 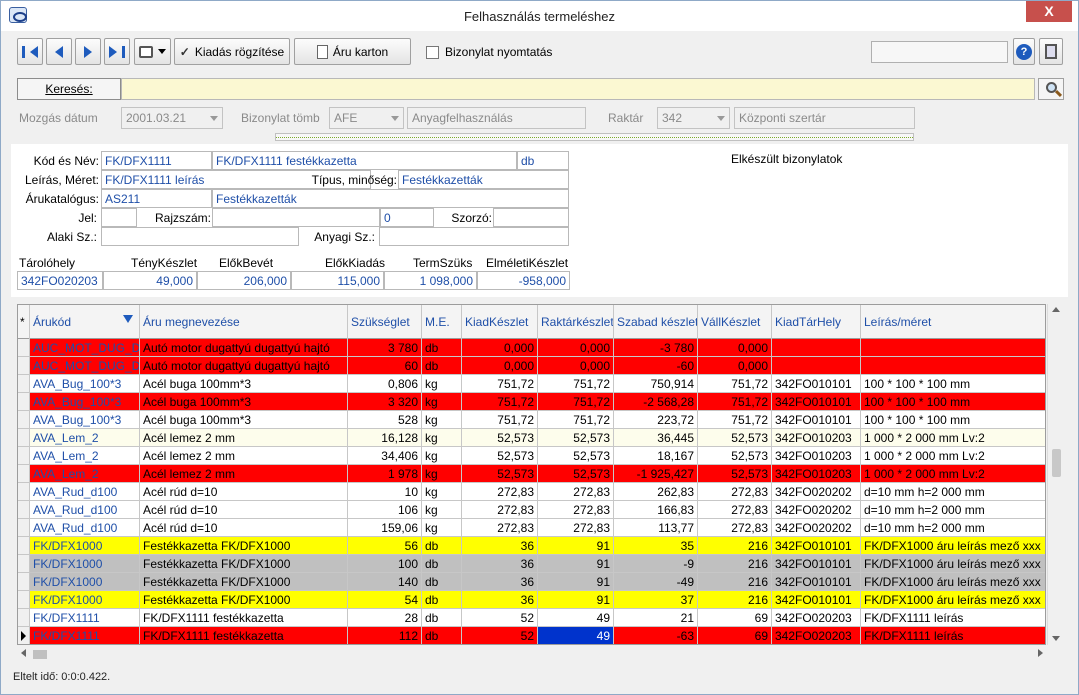 I want to click on cell-leiras: FK/DFX1111 leírás, so click(x=953, y=635).